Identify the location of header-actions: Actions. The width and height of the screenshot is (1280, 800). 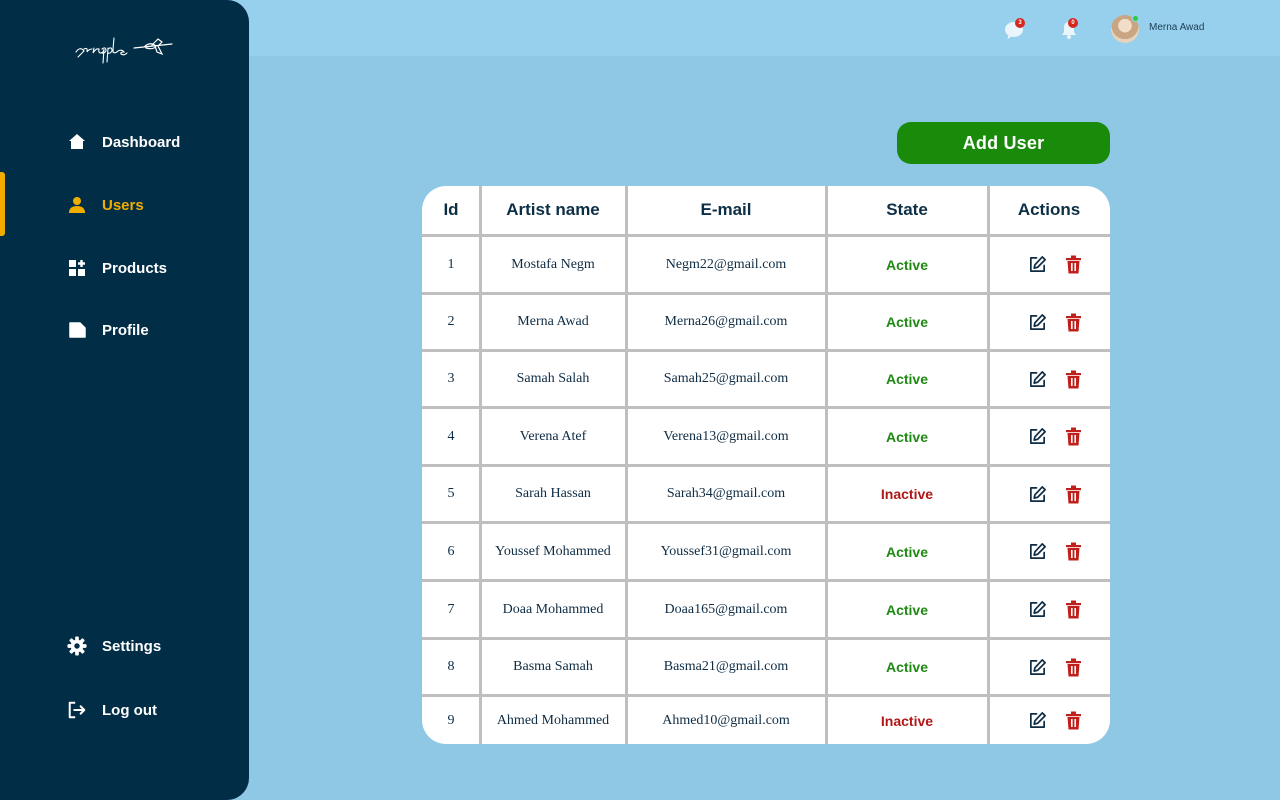
(1049, 209).